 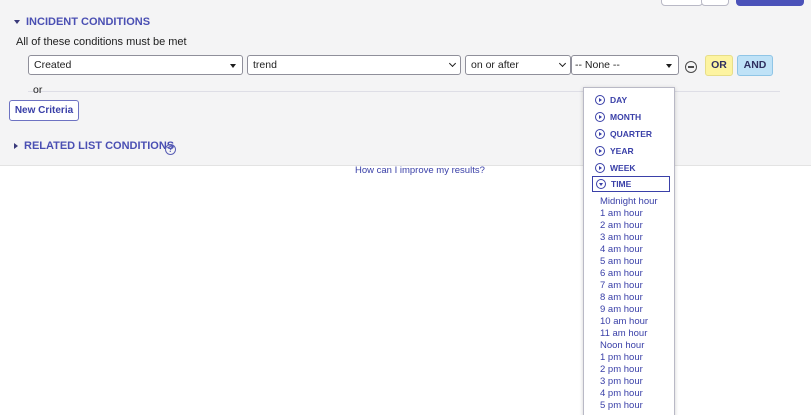 I want to click on top-toolbar-button-secondary, so click(x=715, y=3).